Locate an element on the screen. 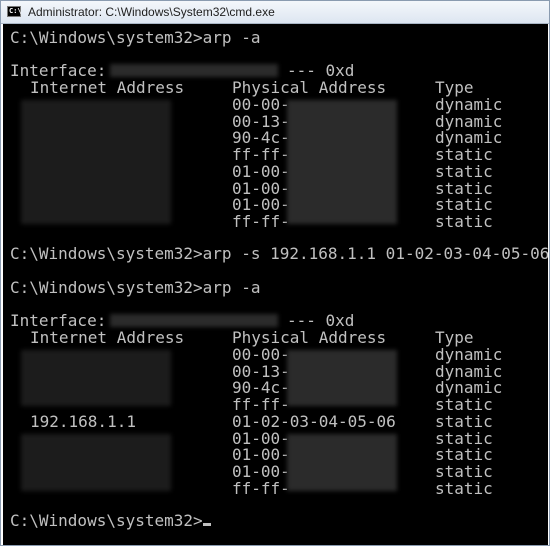 The image size is (550, 546). arp-entry-row: 192.168.1.1 01-02-03-04-05-06 static is located at coordinates (279, 421).